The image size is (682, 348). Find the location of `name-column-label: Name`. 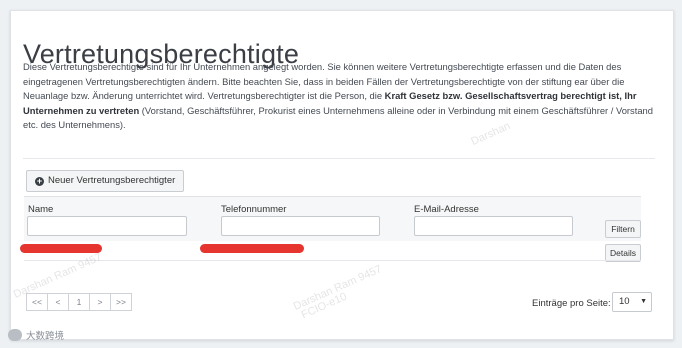

name-column-label: Name is located at coordinates (41, 209).